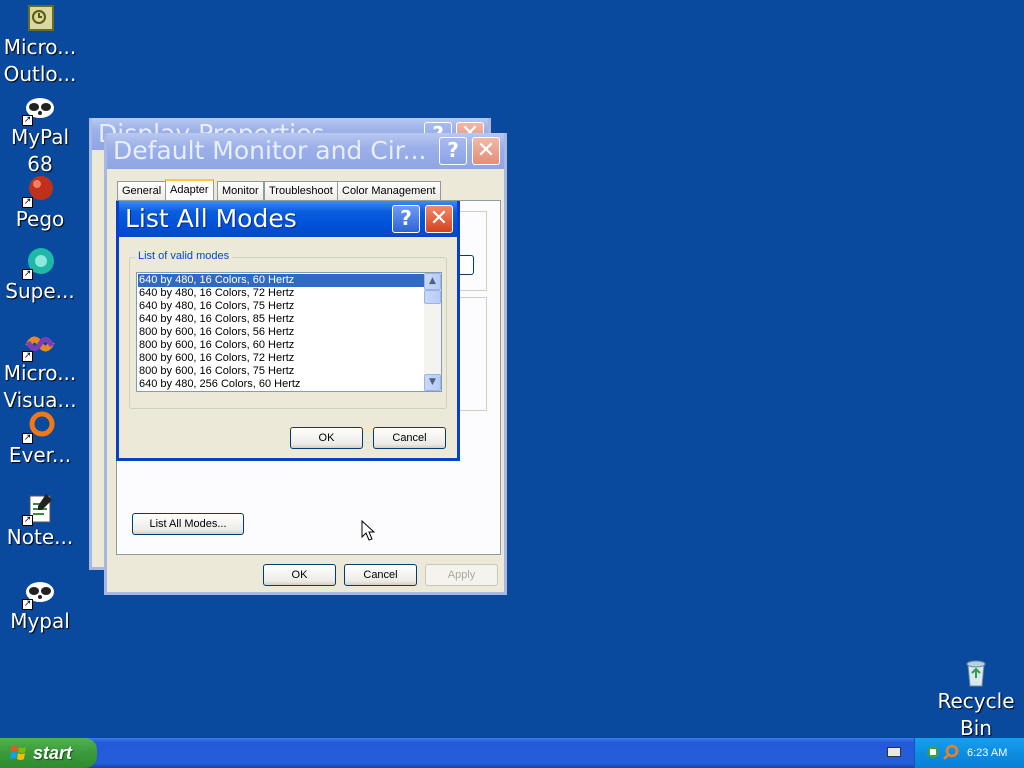  I want to click on desktop-icon-mypal: ↗ Mypal, so click(40, 605).